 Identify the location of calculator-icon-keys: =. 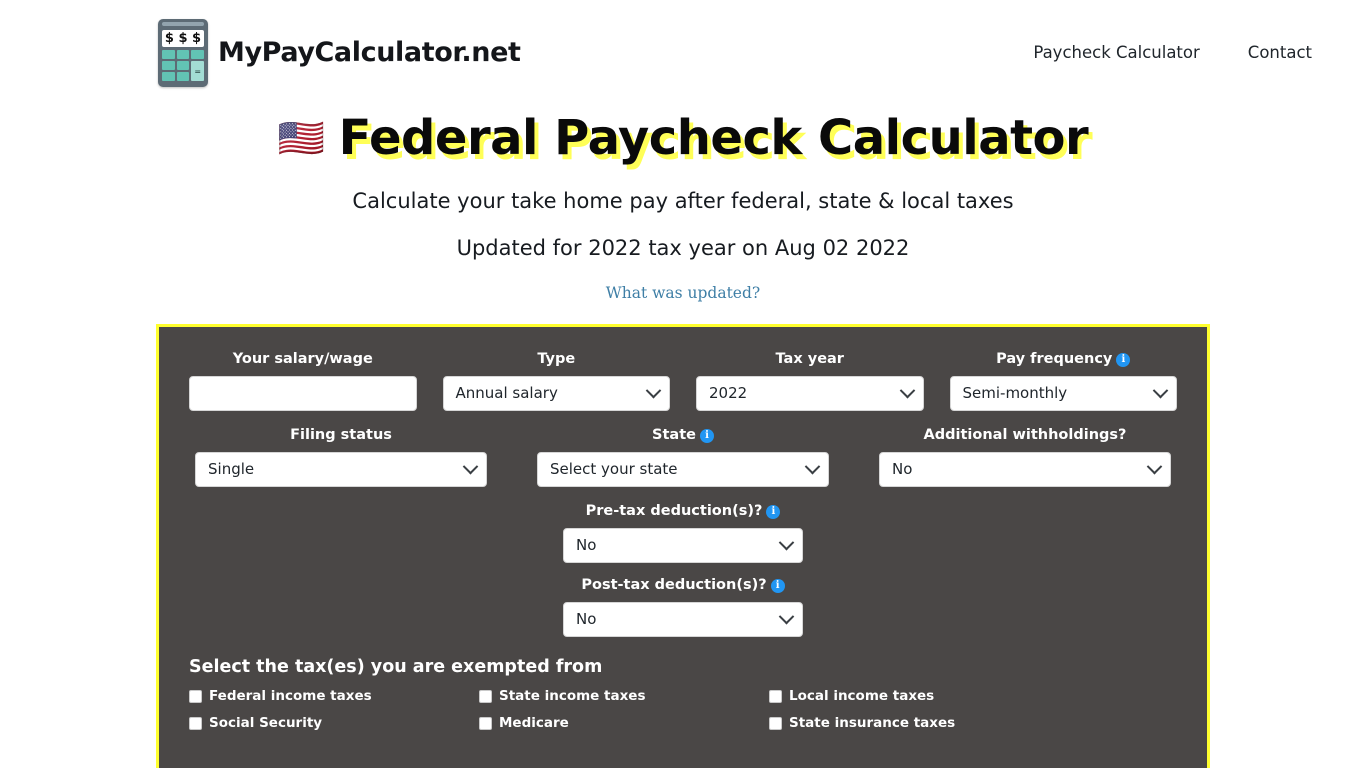
(183, 65).